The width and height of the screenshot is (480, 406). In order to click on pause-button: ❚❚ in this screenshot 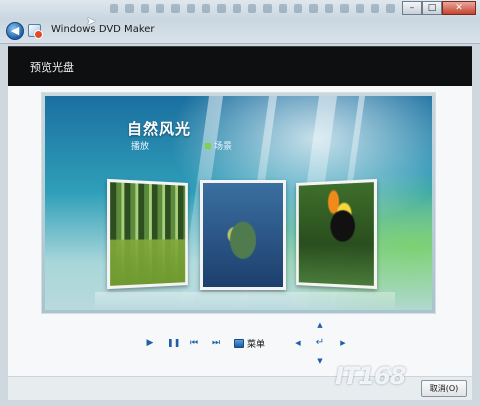, I will do `click(173, 343)`.